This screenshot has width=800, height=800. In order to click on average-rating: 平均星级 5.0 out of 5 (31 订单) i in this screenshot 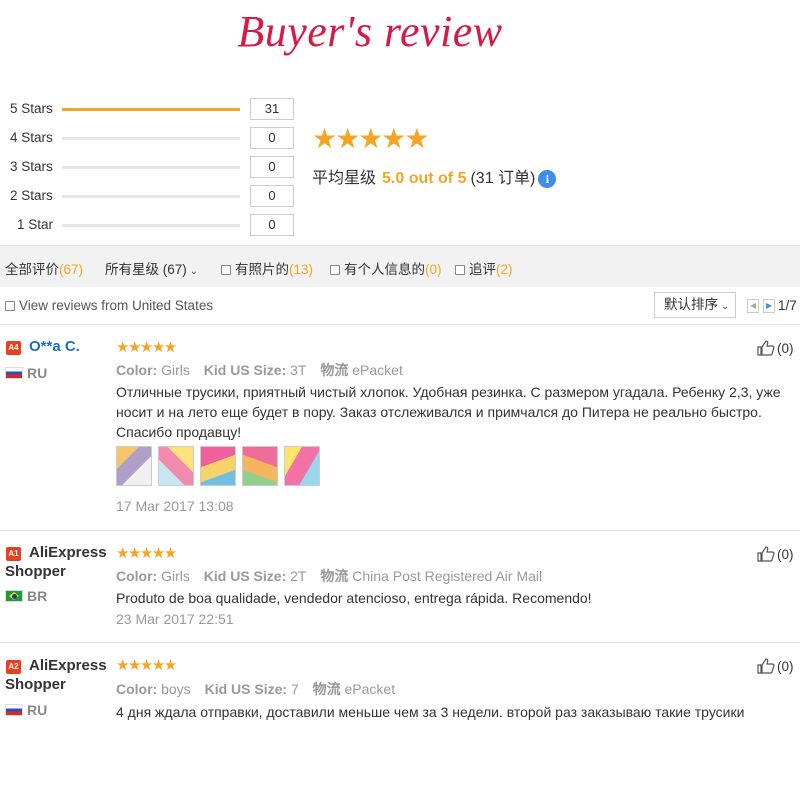, I will do `click(434, 176)`.